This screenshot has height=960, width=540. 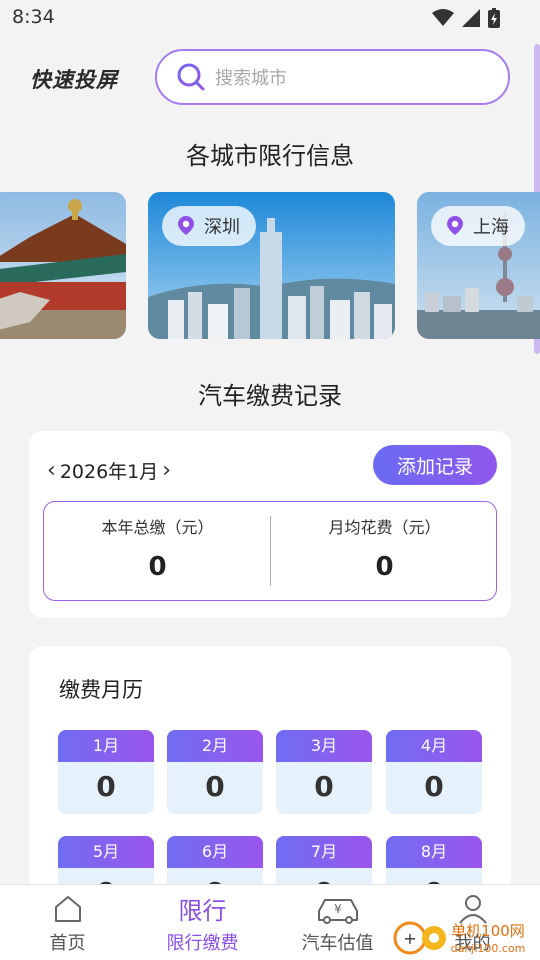 I want to click on watermark-brand: 单机100网, so click(x=488, y=931).